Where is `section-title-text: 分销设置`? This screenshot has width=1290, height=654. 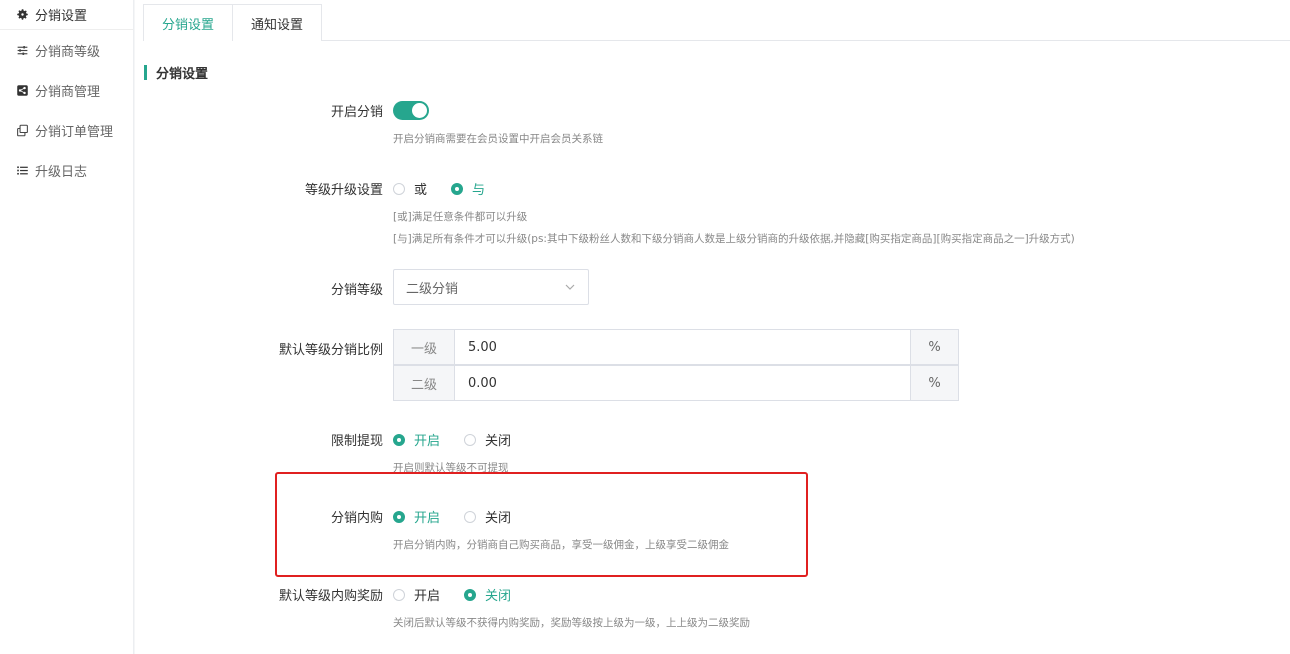 section-title-text: 分销设置 is located at coordinates (182, 74).